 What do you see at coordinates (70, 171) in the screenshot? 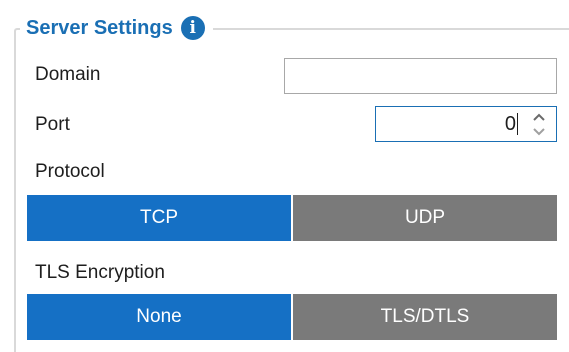
I see `protocol-label: Protocol` at bounding box center [70, 171].